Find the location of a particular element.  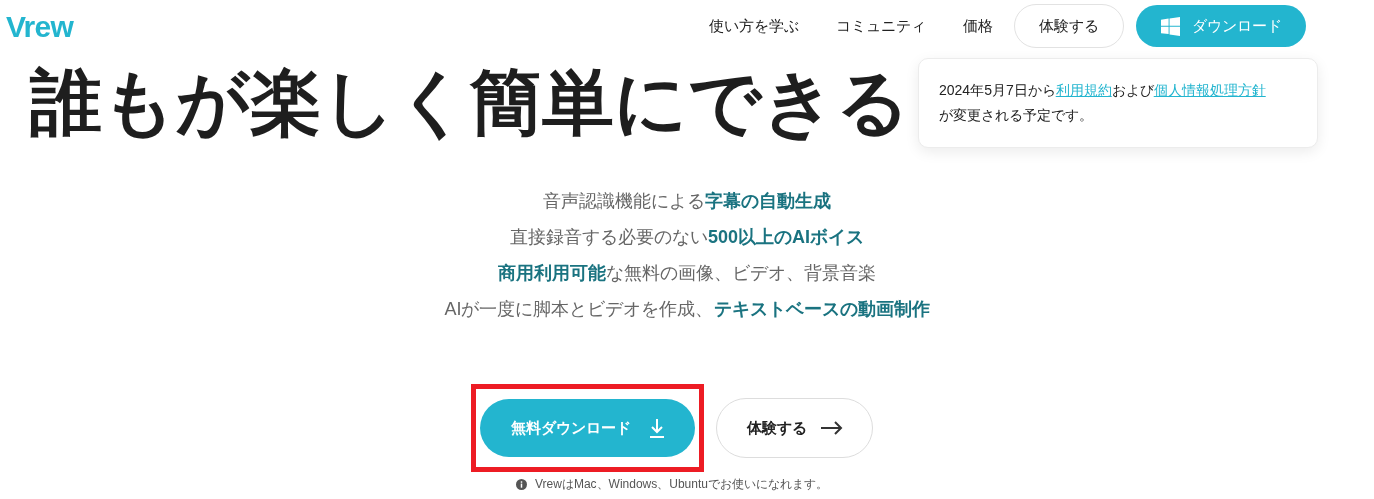

notice-text: 2024年5月7日から利用規約および個人情報処理方針 が変更される予定です。 is located at coordinates (1103, 103).